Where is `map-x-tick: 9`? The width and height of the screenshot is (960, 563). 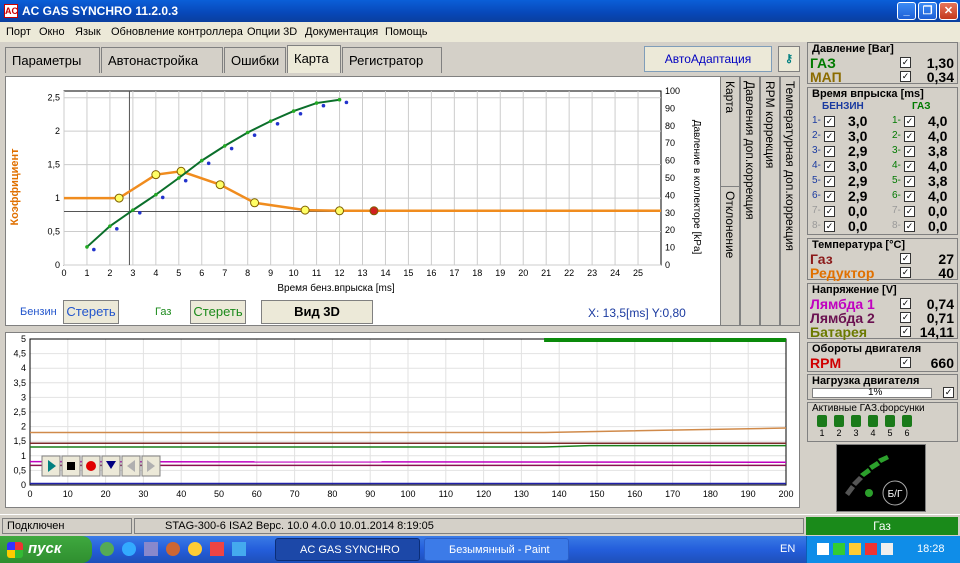
map-x-tick: 9 is located at coordinates (270, 273).